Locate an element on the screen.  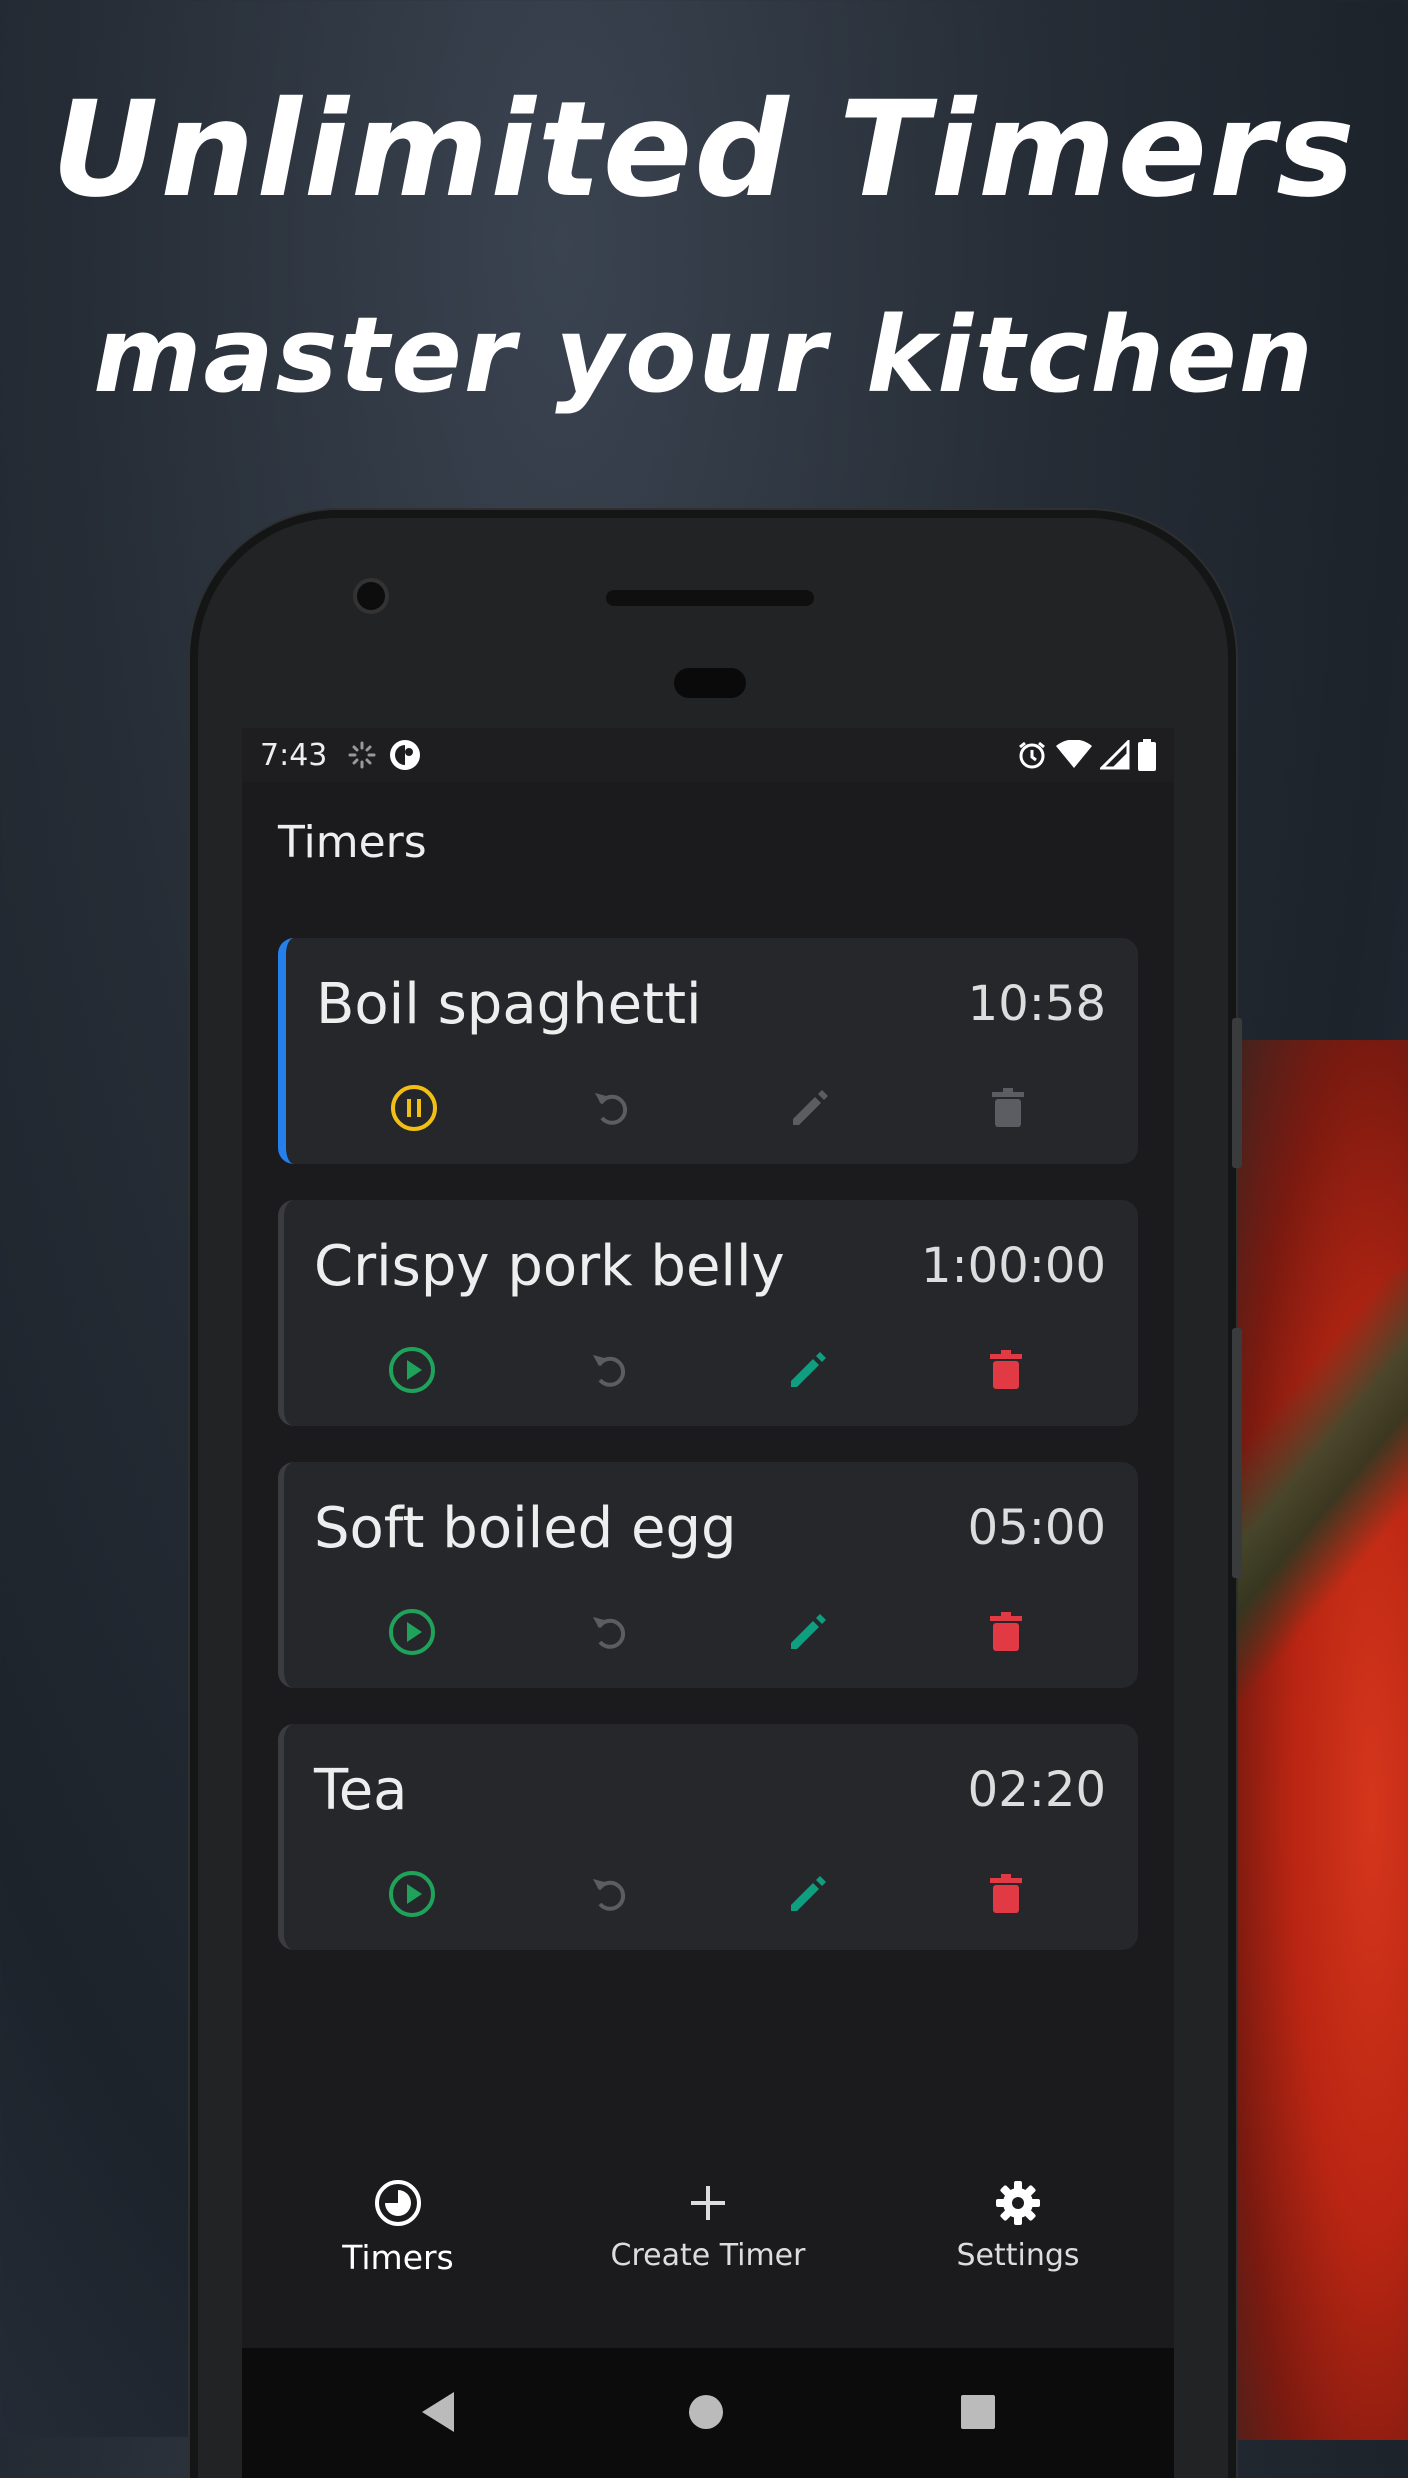
timer-clock-icon is located at coordinates (398, 2203).